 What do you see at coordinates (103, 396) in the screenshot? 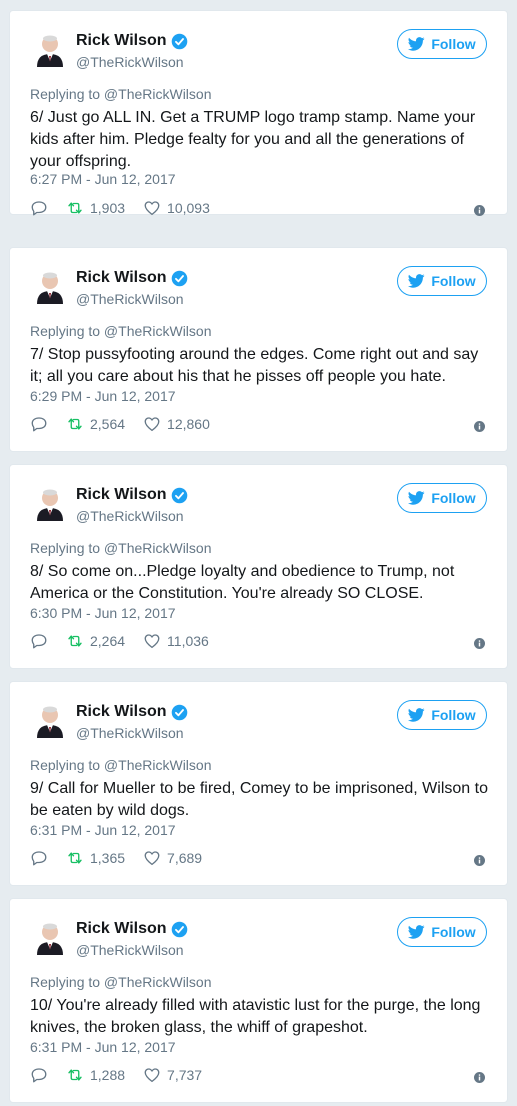
I see `tweet-timestamp: 6:29 PM - Jun 12, 2017` at bounding box center [103, 396].